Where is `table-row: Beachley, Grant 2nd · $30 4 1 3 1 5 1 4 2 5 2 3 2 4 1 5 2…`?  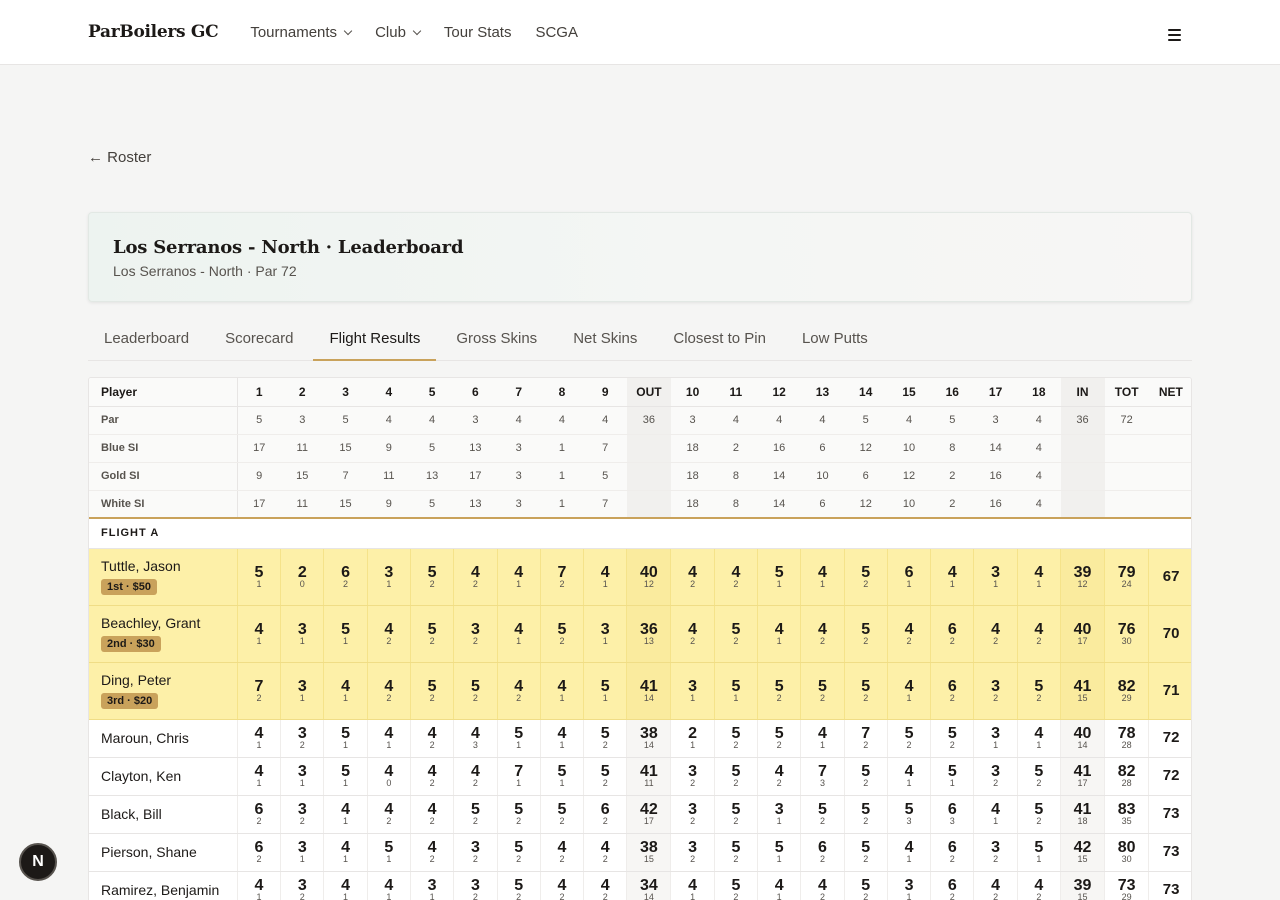 table-row: Beachley, Grant 2nd · $30 4 1 3 1 5 1 4 2 5 2 3 2 4 1 5 2… is located at coordinates (640, 634).